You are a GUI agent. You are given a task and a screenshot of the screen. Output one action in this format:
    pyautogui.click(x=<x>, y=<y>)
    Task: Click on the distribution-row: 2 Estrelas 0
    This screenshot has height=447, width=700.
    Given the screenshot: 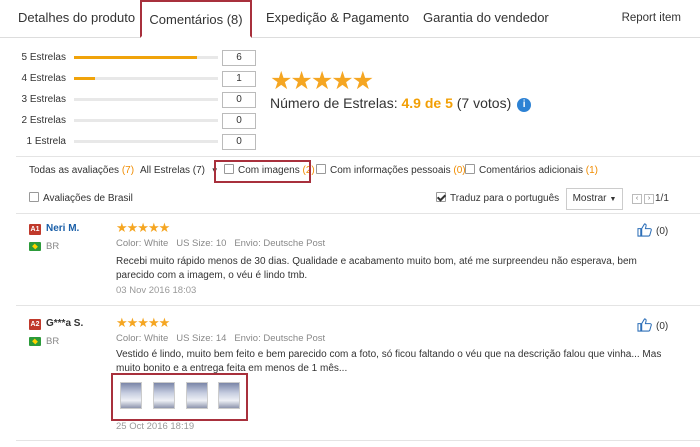 What is the action you would take?
    pyautogui.click(x=350, y=121)
    